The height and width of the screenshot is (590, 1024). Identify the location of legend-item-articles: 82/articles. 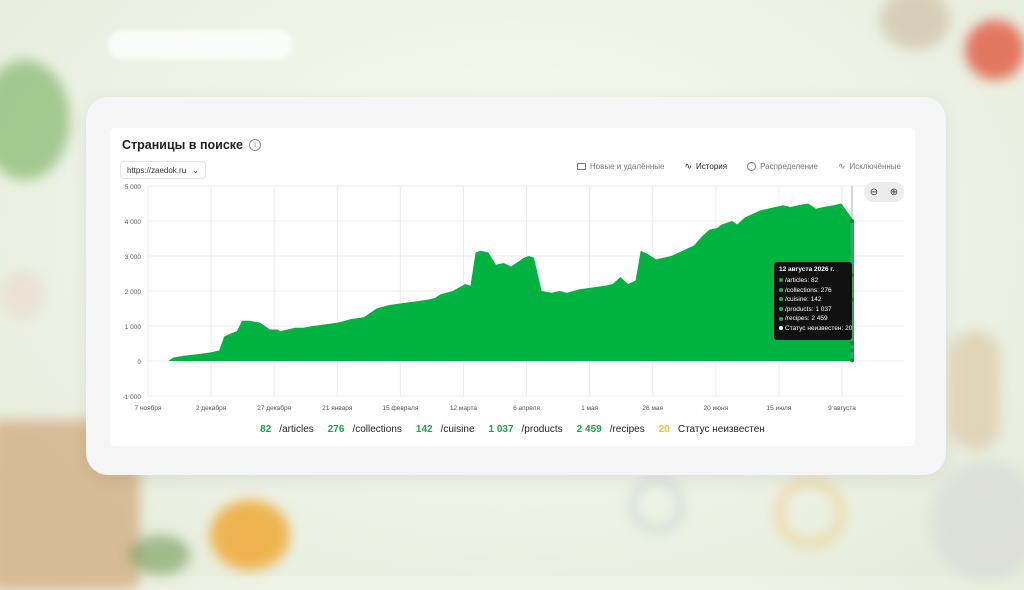
(287, 429).